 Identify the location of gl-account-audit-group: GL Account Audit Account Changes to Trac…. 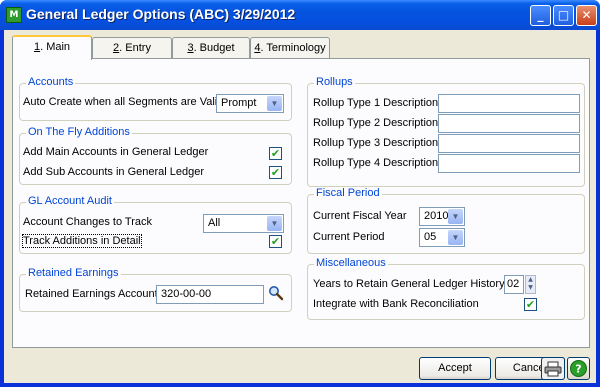
(155, 224).